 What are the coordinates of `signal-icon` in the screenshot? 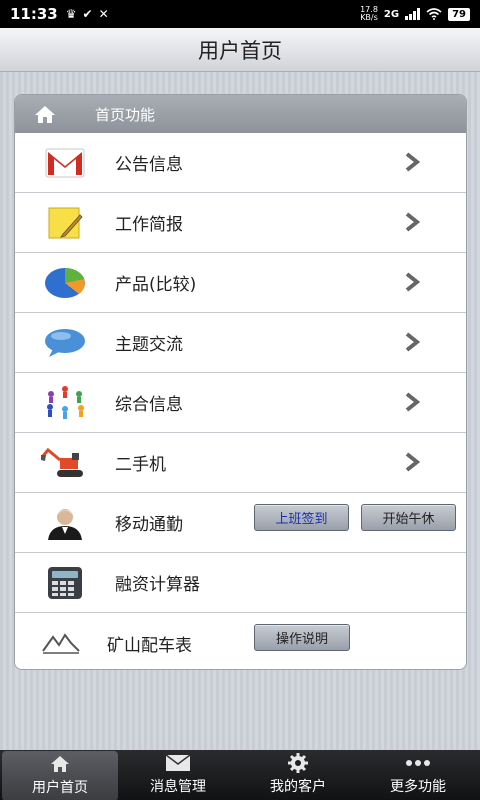 It's located at (413, 14).